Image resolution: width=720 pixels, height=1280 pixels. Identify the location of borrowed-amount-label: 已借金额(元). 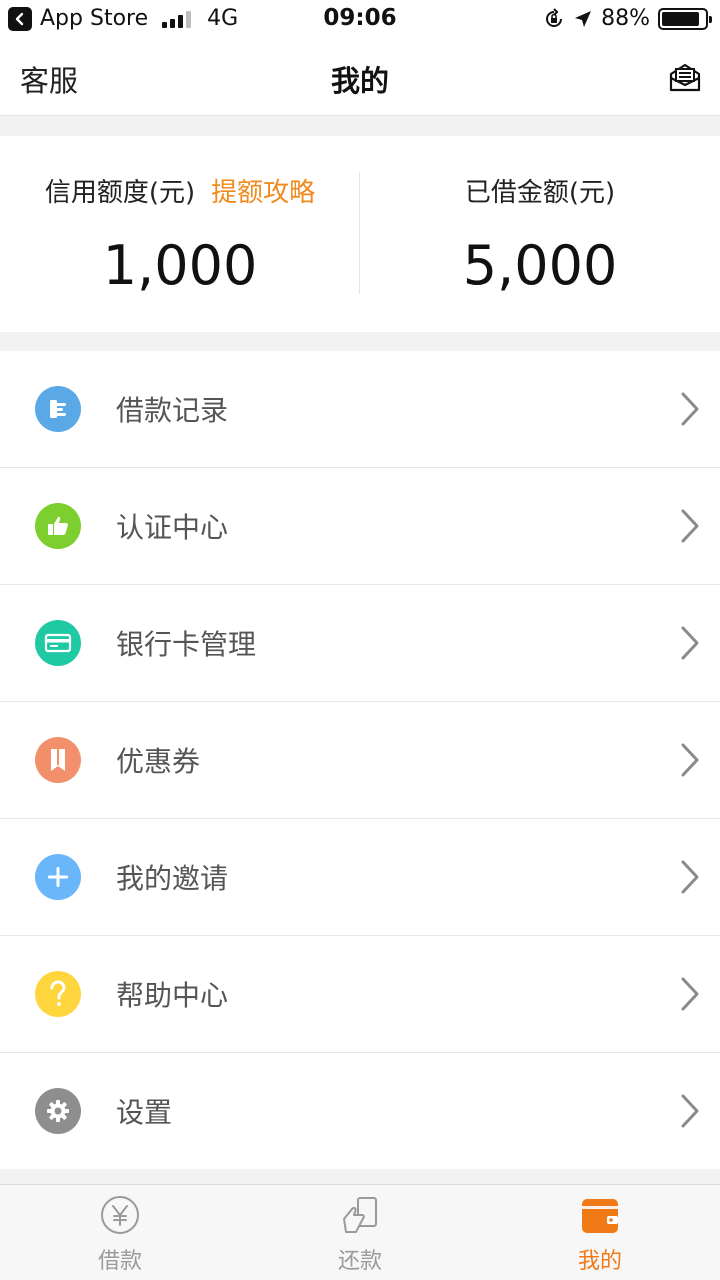
(540, 193).